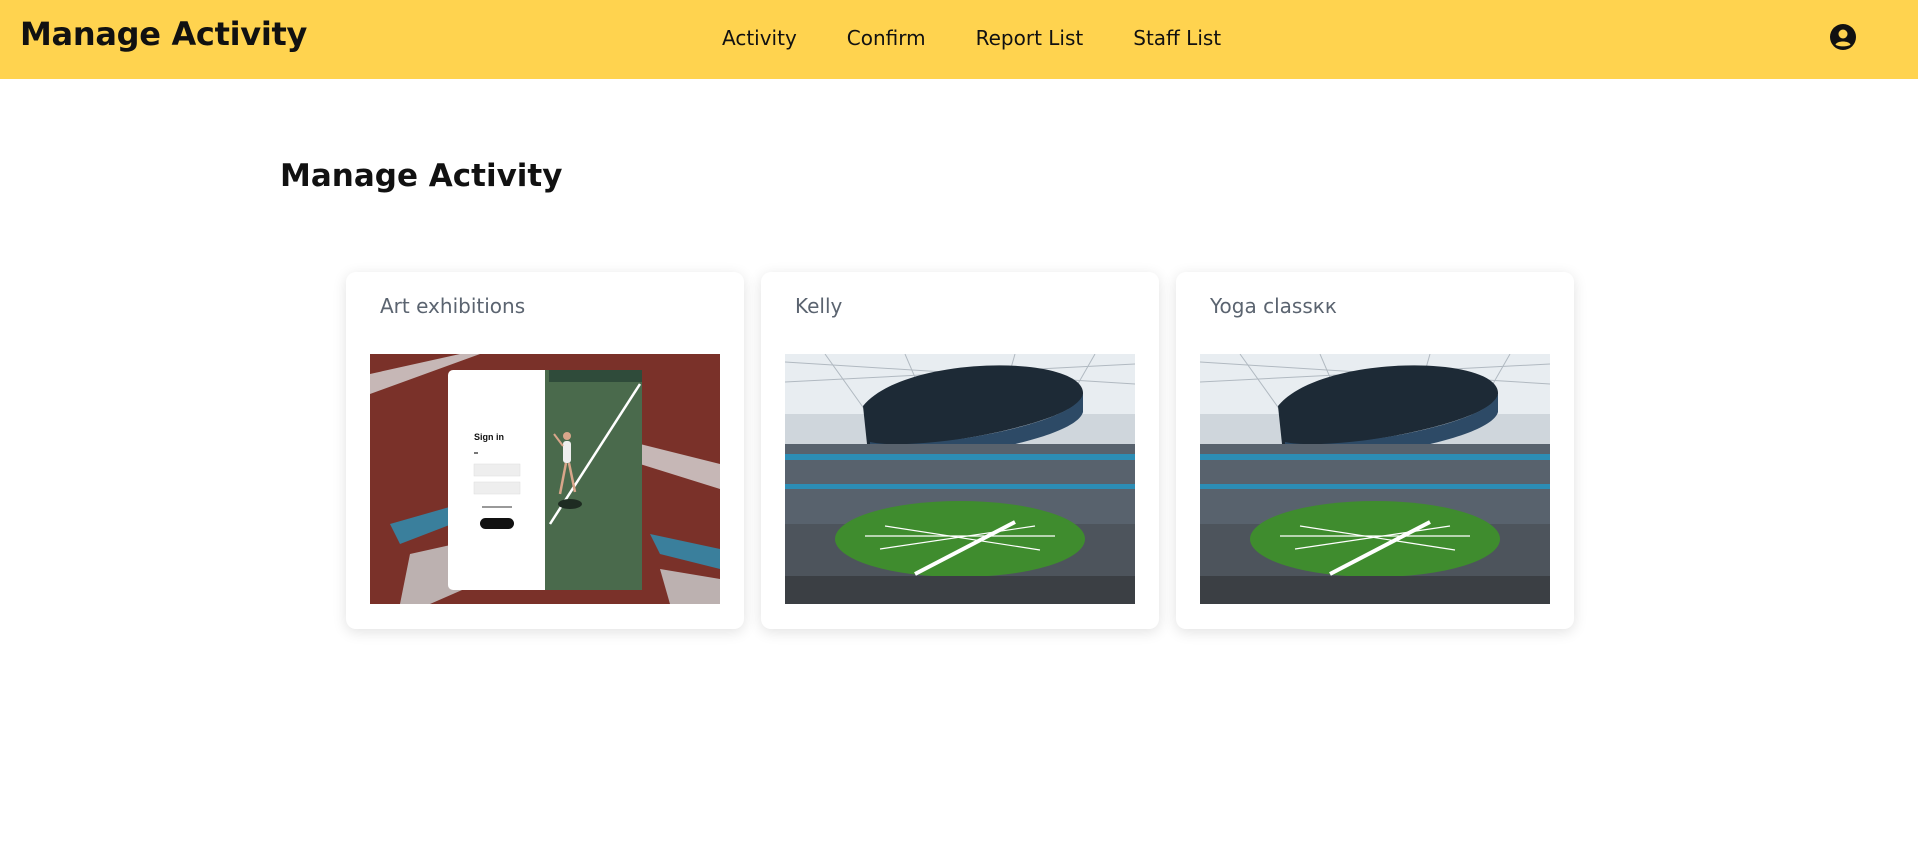 The height and width of the screenshot is (862, 1918). What do you see at coordinates (1273, 306) in the screenshot?
I see `activity-card-title: Yoga classкк` at bounding box center [1273, 306].